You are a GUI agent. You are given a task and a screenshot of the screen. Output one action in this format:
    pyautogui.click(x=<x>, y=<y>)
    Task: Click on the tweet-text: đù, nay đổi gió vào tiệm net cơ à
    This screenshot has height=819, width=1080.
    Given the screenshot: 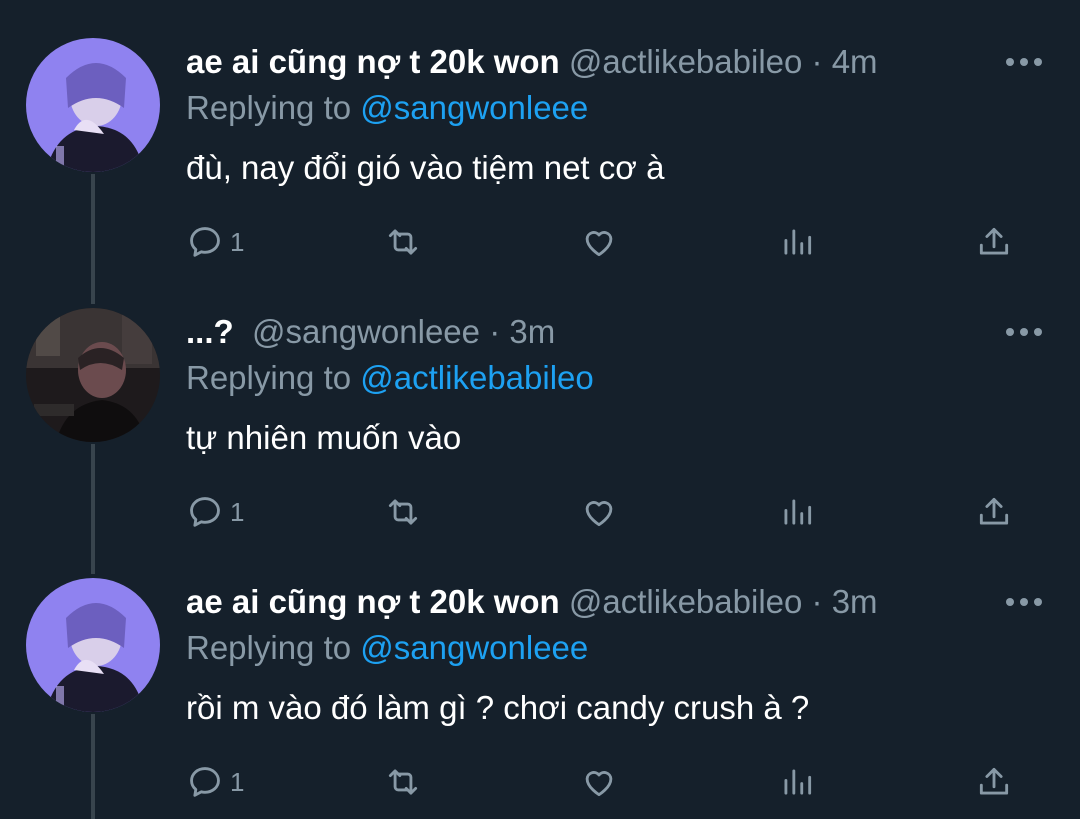 What is the action you would take?
    pyautogui.click(x=425, y=167)
    